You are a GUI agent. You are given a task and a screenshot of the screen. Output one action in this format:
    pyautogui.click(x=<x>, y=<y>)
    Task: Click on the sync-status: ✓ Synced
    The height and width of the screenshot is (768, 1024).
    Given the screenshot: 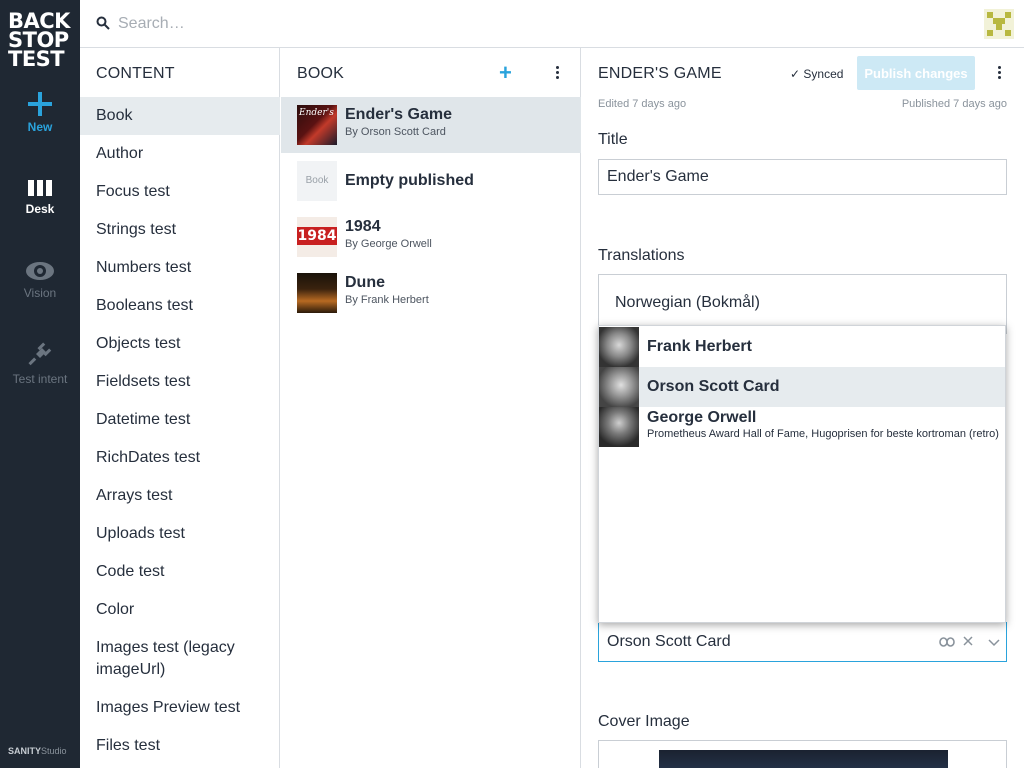 What is the action you would take?
    pyautogui.click(x=816, y=74)
    